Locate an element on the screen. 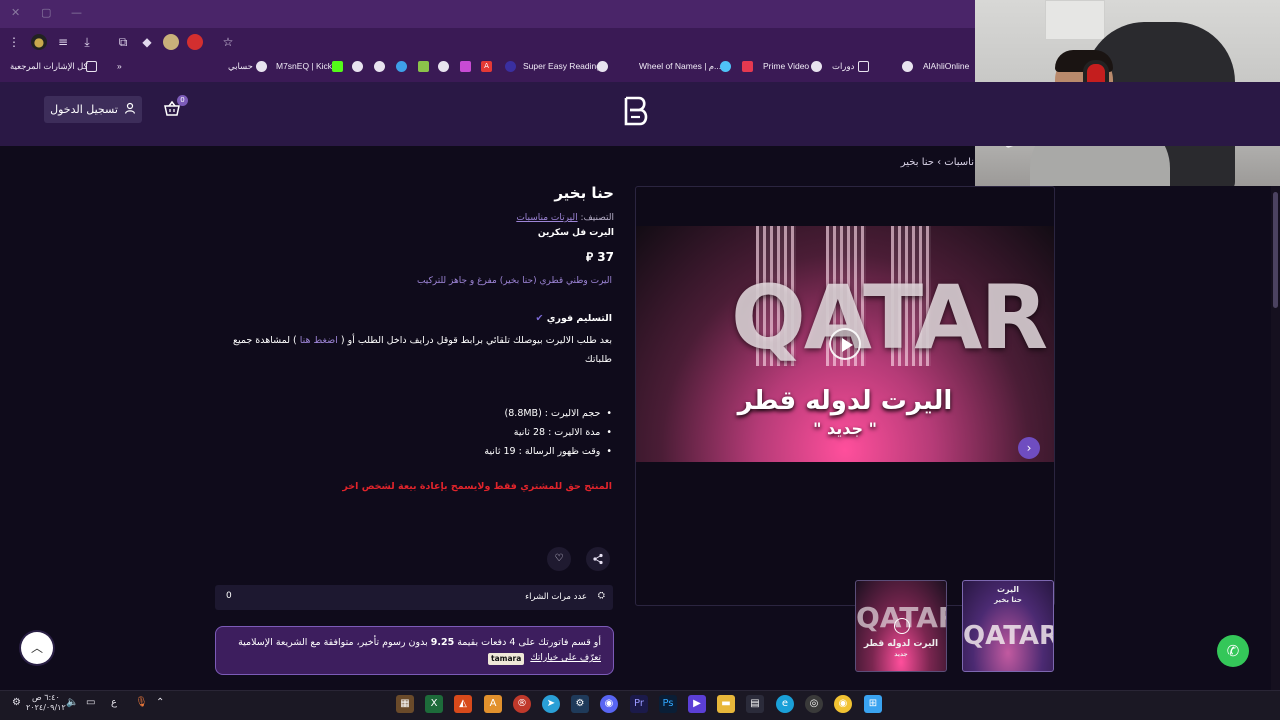 The width and height of the screenshot is (1280, 720). maximize-window-icon: ▢ is located at coordinates (46, 12).